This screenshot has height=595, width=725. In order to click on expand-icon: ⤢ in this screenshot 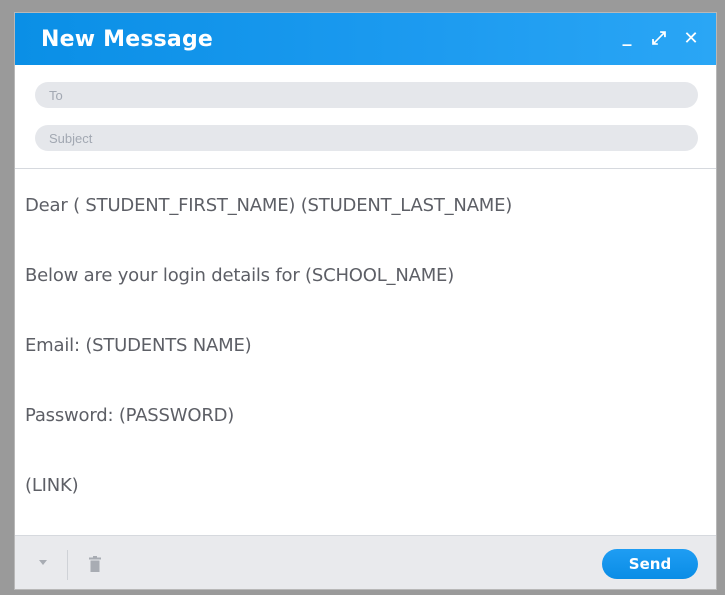, I will do `click(659, 39)`.